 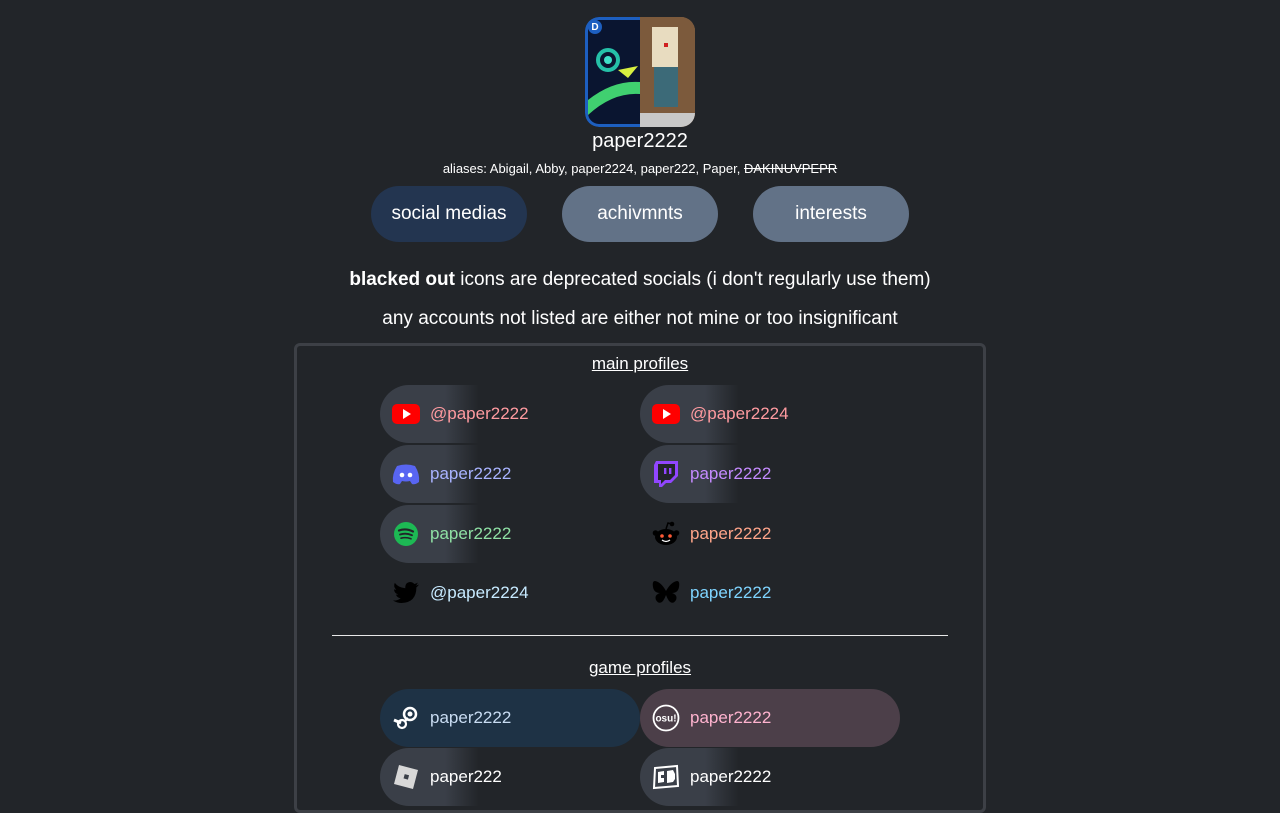 I want to click on aliases-struck: DAKINUVPEPR, so click(x=790, y=168).